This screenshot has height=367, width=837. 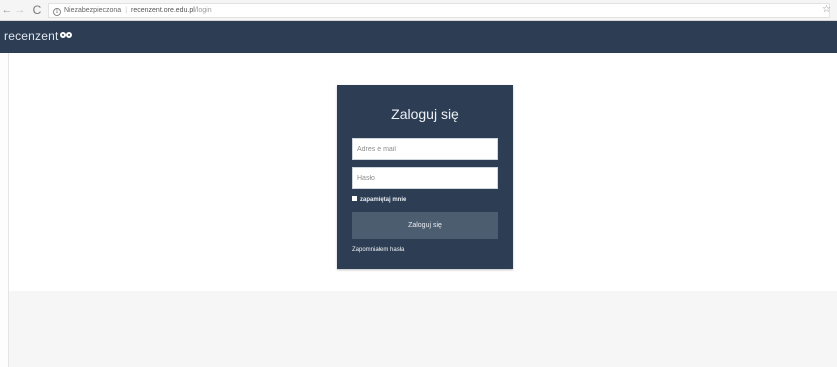 What do you see at coordinates (4, 210) in the screenshot?
I see `page-left-margin` at bounding box center [4, 210].